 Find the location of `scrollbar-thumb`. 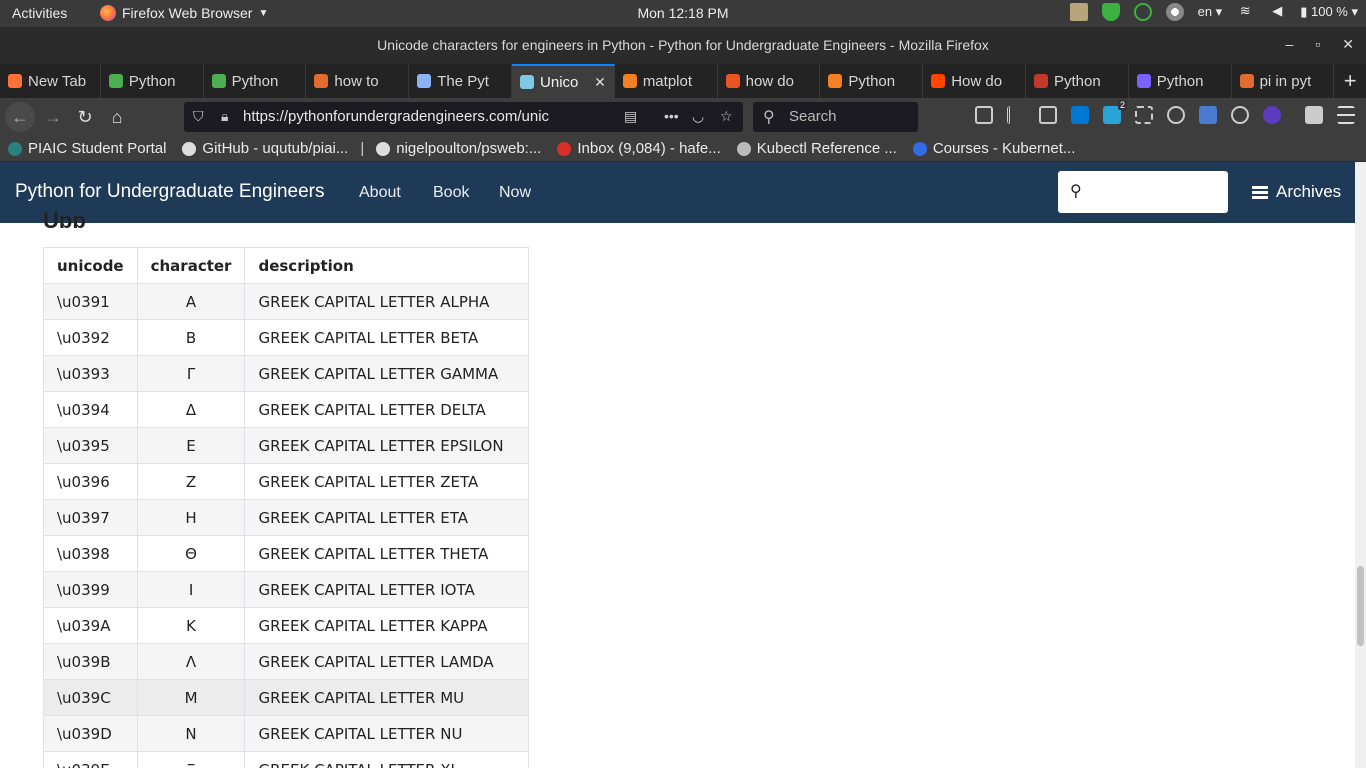

scrollbar-thumb is located at coordinates (1360, 606).